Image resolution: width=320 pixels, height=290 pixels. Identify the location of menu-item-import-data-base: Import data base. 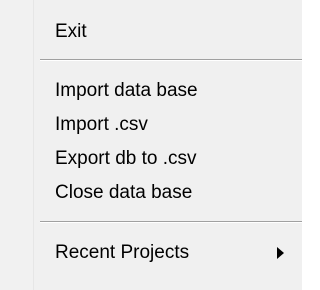
(151, 91).